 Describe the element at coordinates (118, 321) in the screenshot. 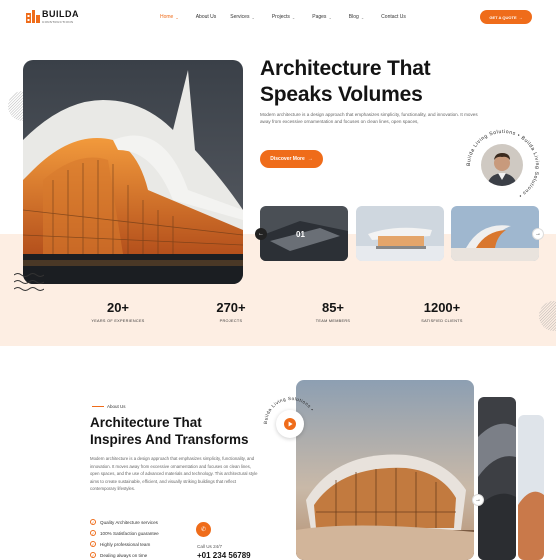

I see `stat-label-years: YEARS OF EXPERIENCES` at that location.